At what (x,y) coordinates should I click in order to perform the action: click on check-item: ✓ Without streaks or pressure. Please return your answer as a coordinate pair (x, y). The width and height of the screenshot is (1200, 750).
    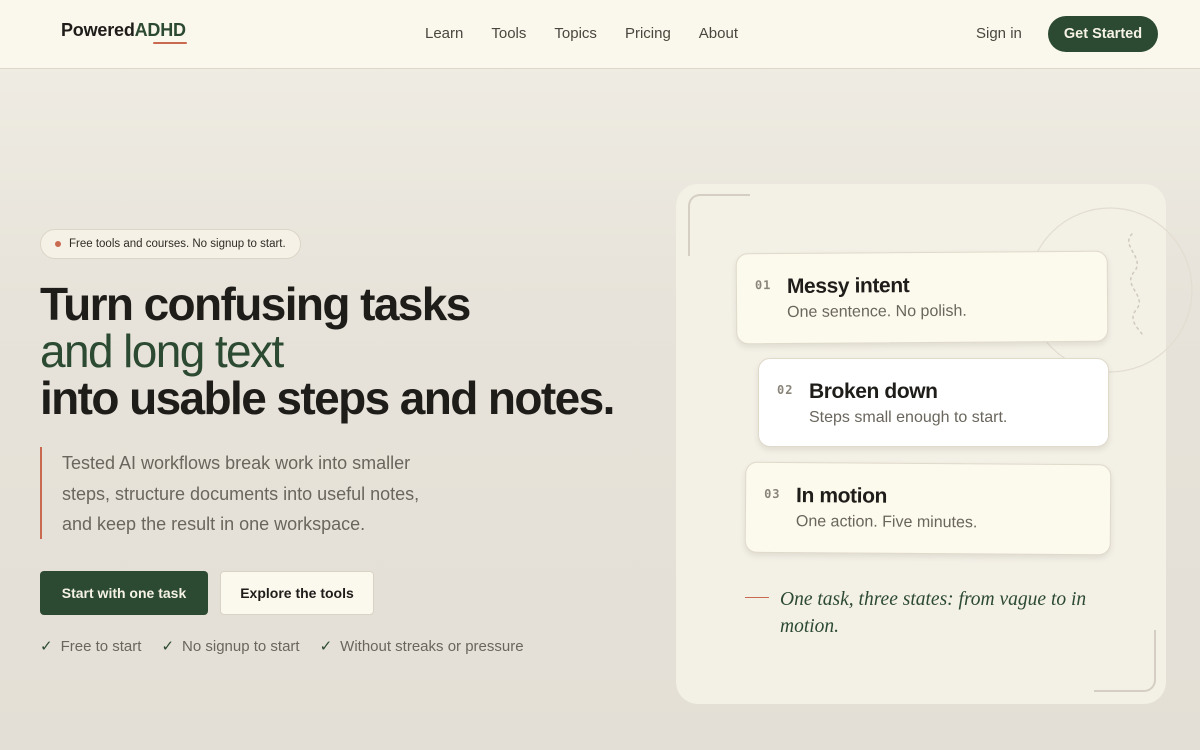
    Looking at the image, I should click on (422, 647).